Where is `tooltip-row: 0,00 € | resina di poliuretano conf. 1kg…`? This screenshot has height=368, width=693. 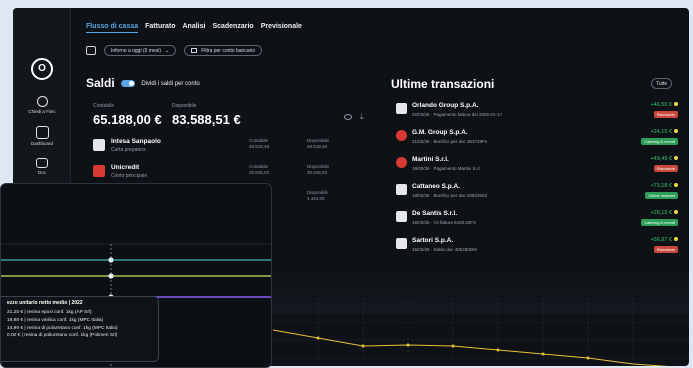
tooltip-row: 0,00 € | resina di poliuretano conf. 1kg… is located at coordinates (62, 336).